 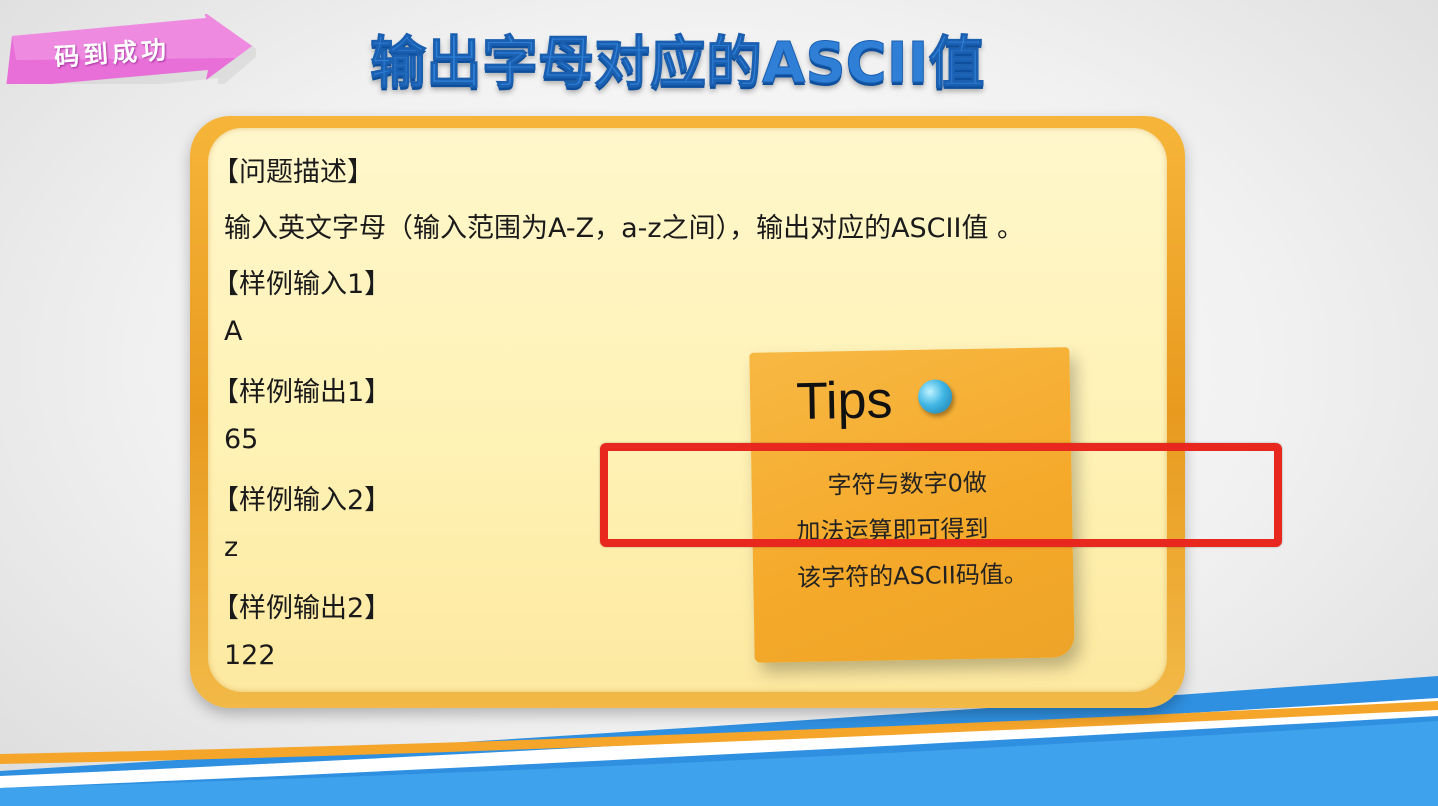 I want to click on problem-description: 输入英文字母（输入范围为A-Z，a-z之间），输出对应的ASCII值 。, so click(x=624, y=228).